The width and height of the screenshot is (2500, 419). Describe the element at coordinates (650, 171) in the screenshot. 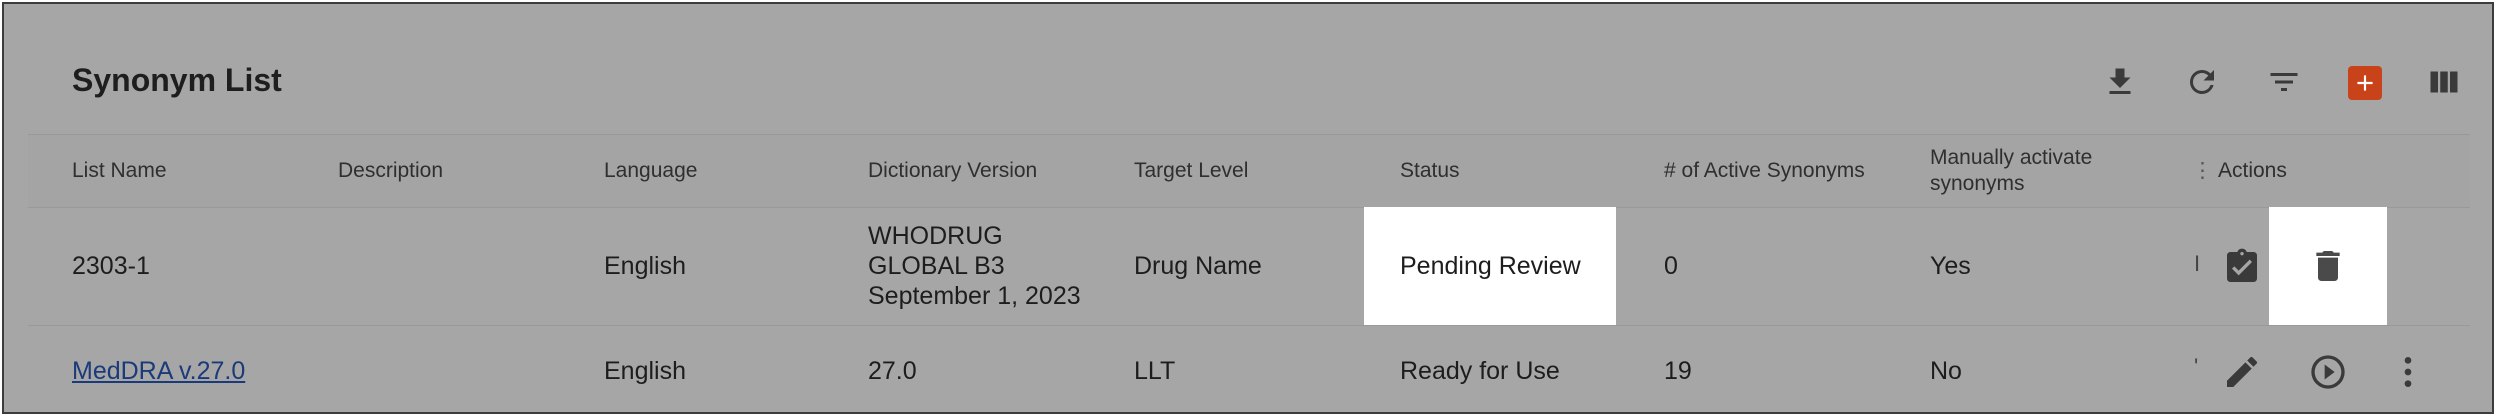

I see `column-header-language: Language` at that location.